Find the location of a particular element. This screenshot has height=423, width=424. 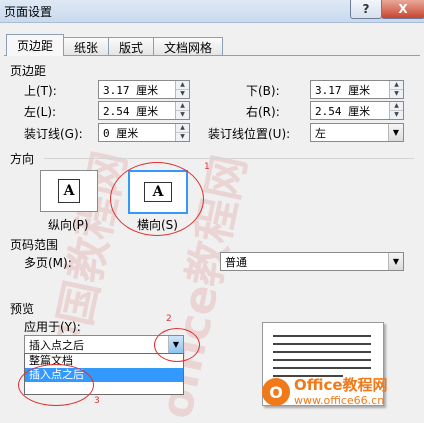

tab-bar: 页边距 纸张 版式 文档网格 is located at coordinates (115, 45).